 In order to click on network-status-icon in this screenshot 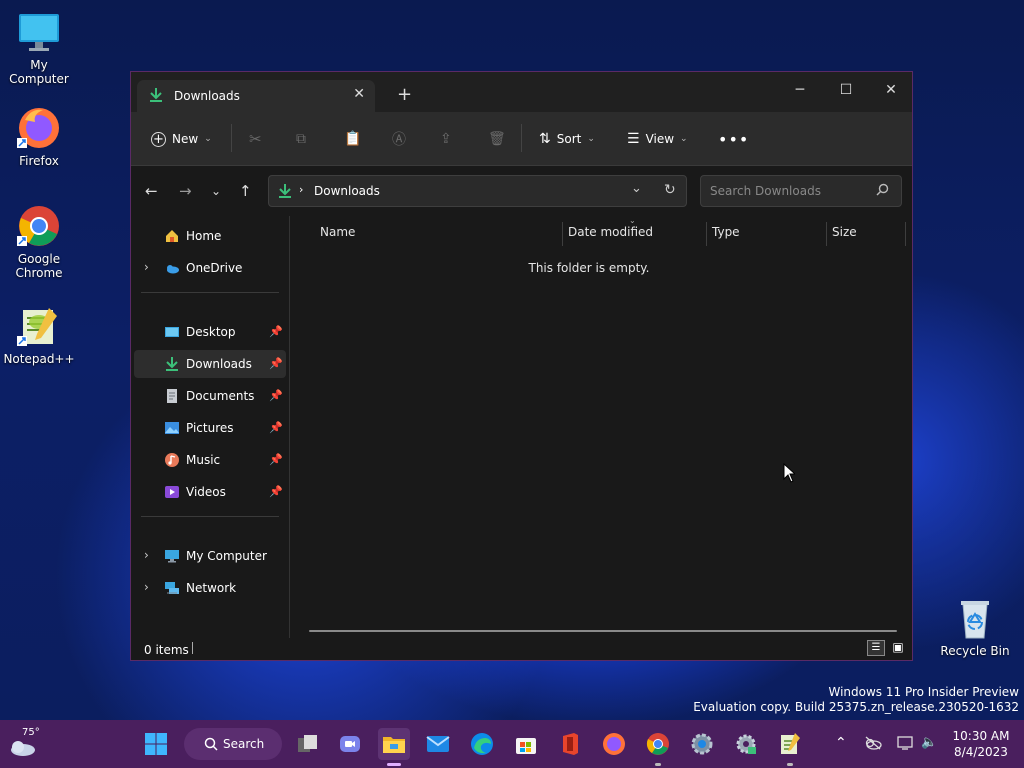, I will do `click(906, 744)`.